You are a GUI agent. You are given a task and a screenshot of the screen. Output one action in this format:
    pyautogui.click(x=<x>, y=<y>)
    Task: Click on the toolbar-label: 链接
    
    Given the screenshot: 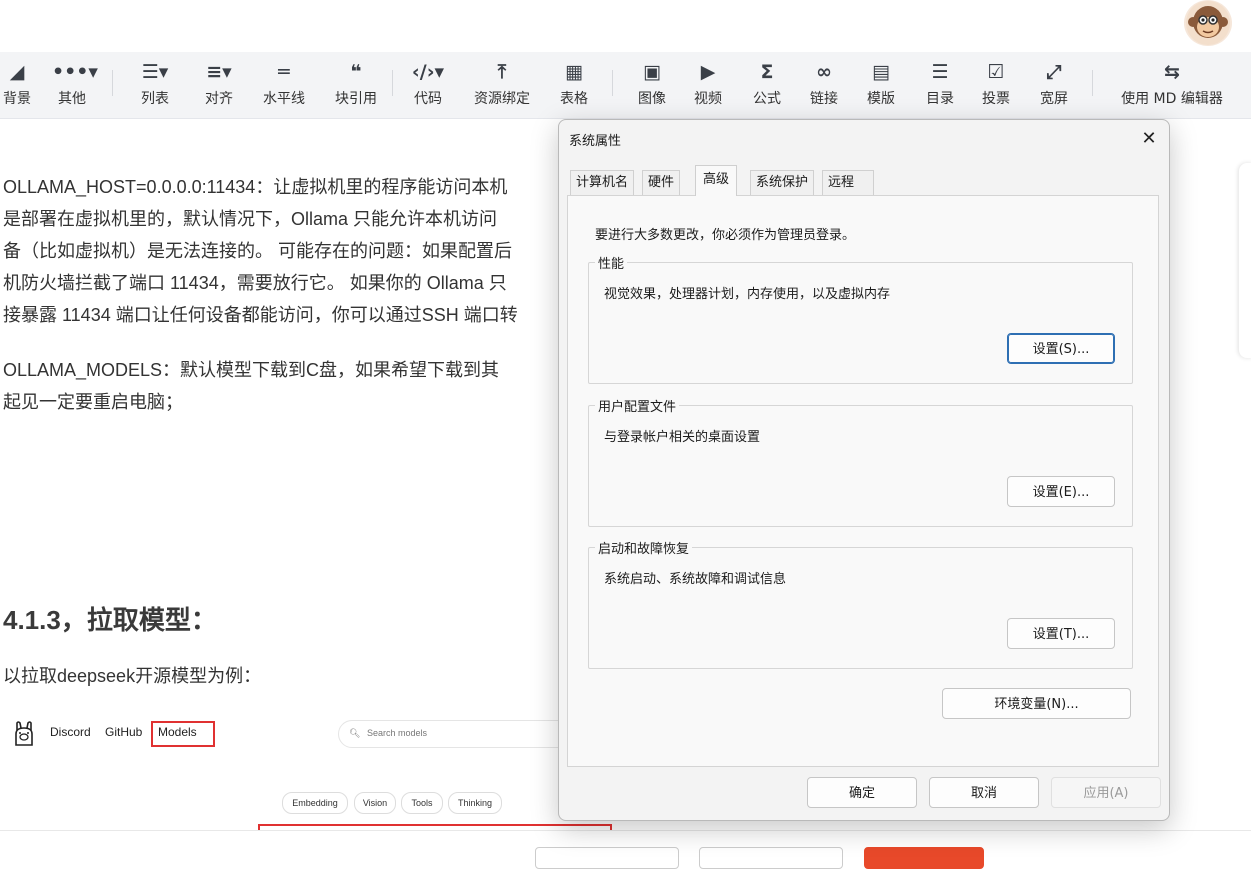 What is the action you would take?
    pyautogui.click(x=824, y=99)
    